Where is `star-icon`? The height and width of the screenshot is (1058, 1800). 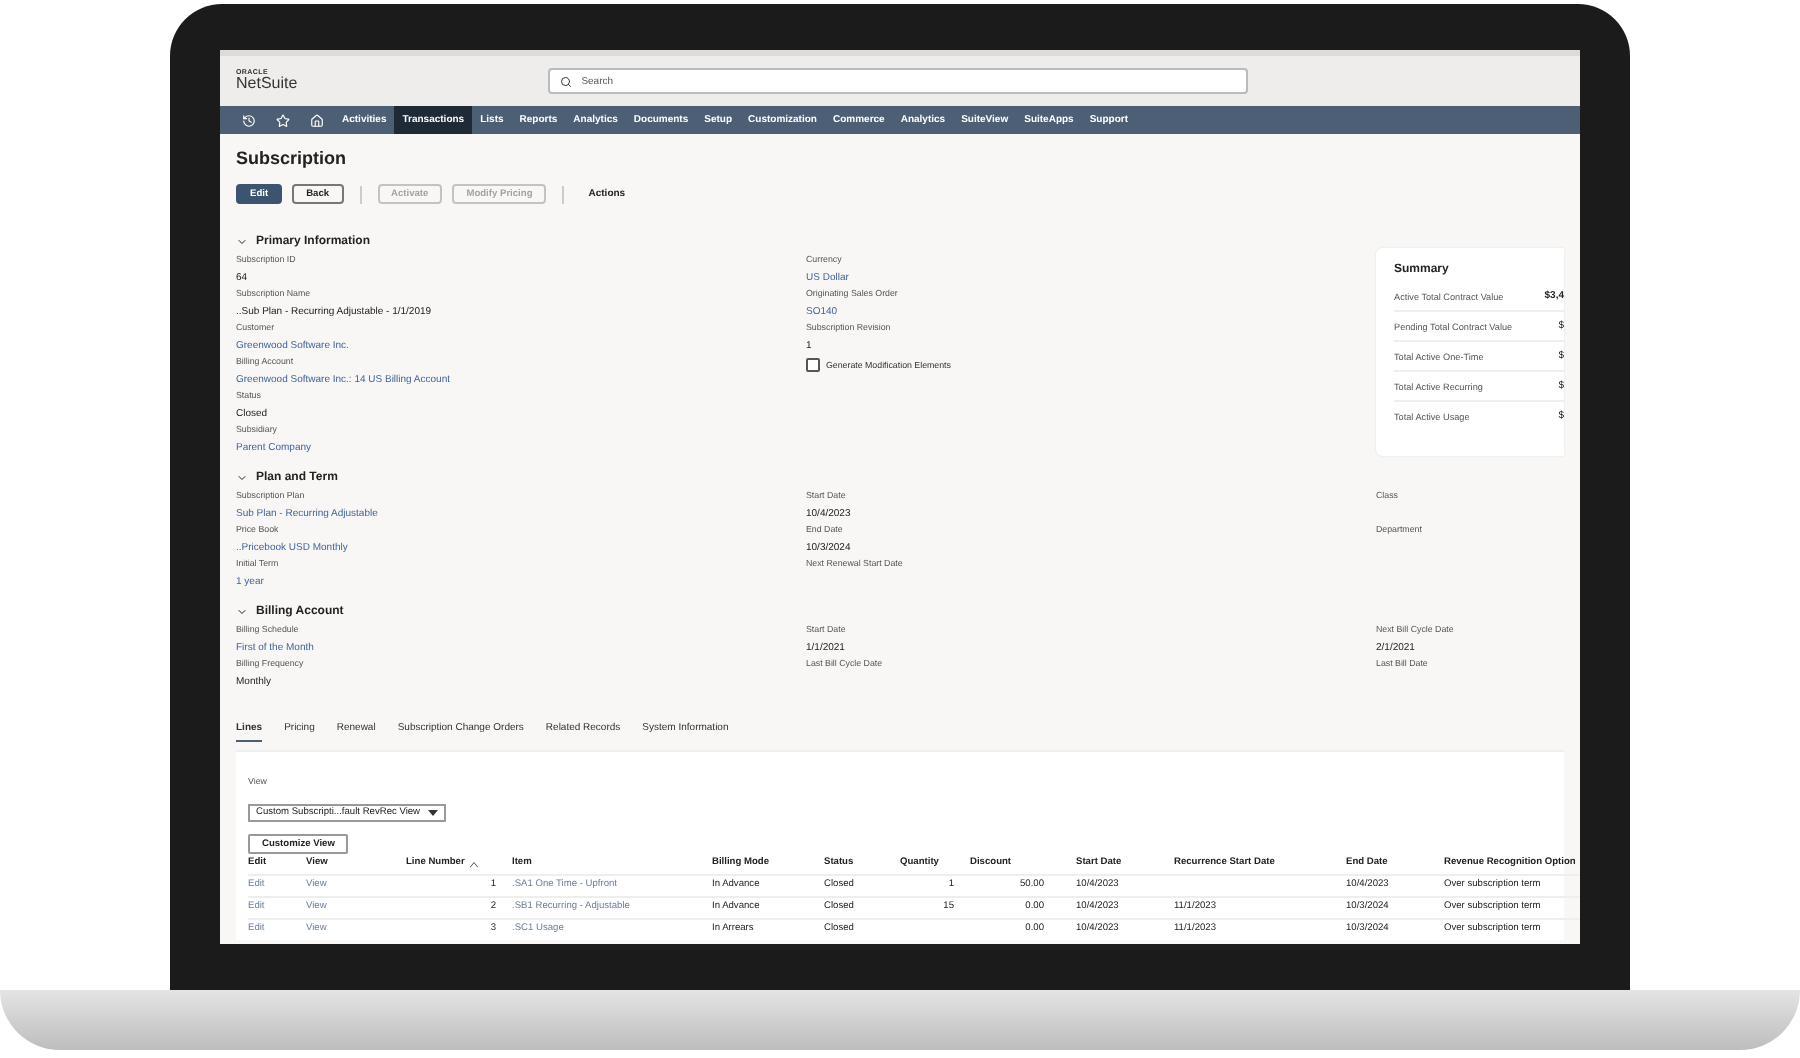 star-icon is located at coordinates (283, 120).